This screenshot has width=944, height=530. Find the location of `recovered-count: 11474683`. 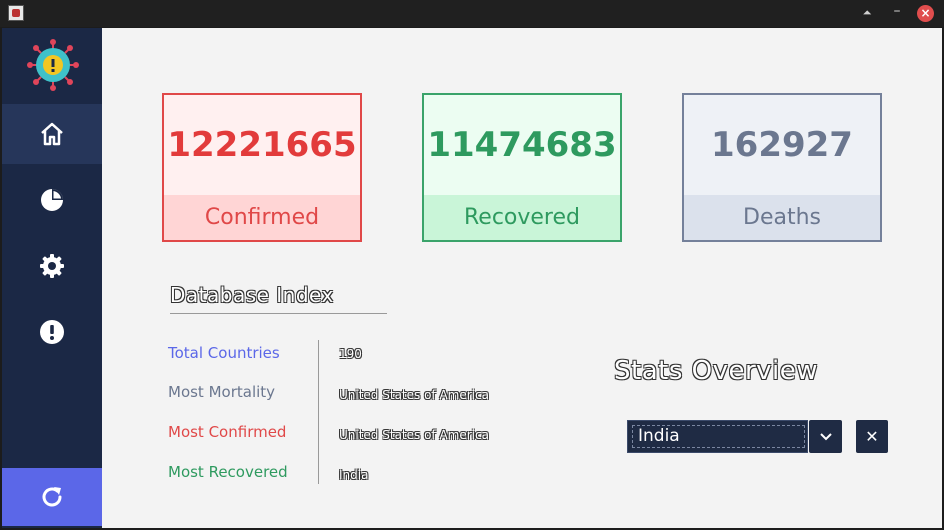

recovered-count: 11474683 is located at coordinates (522, 145).